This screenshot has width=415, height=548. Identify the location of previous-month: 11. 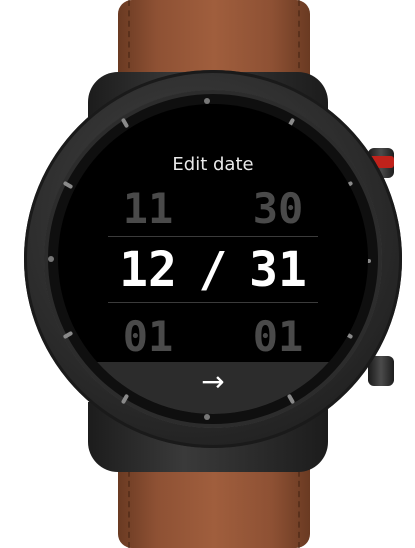
(148, 208).